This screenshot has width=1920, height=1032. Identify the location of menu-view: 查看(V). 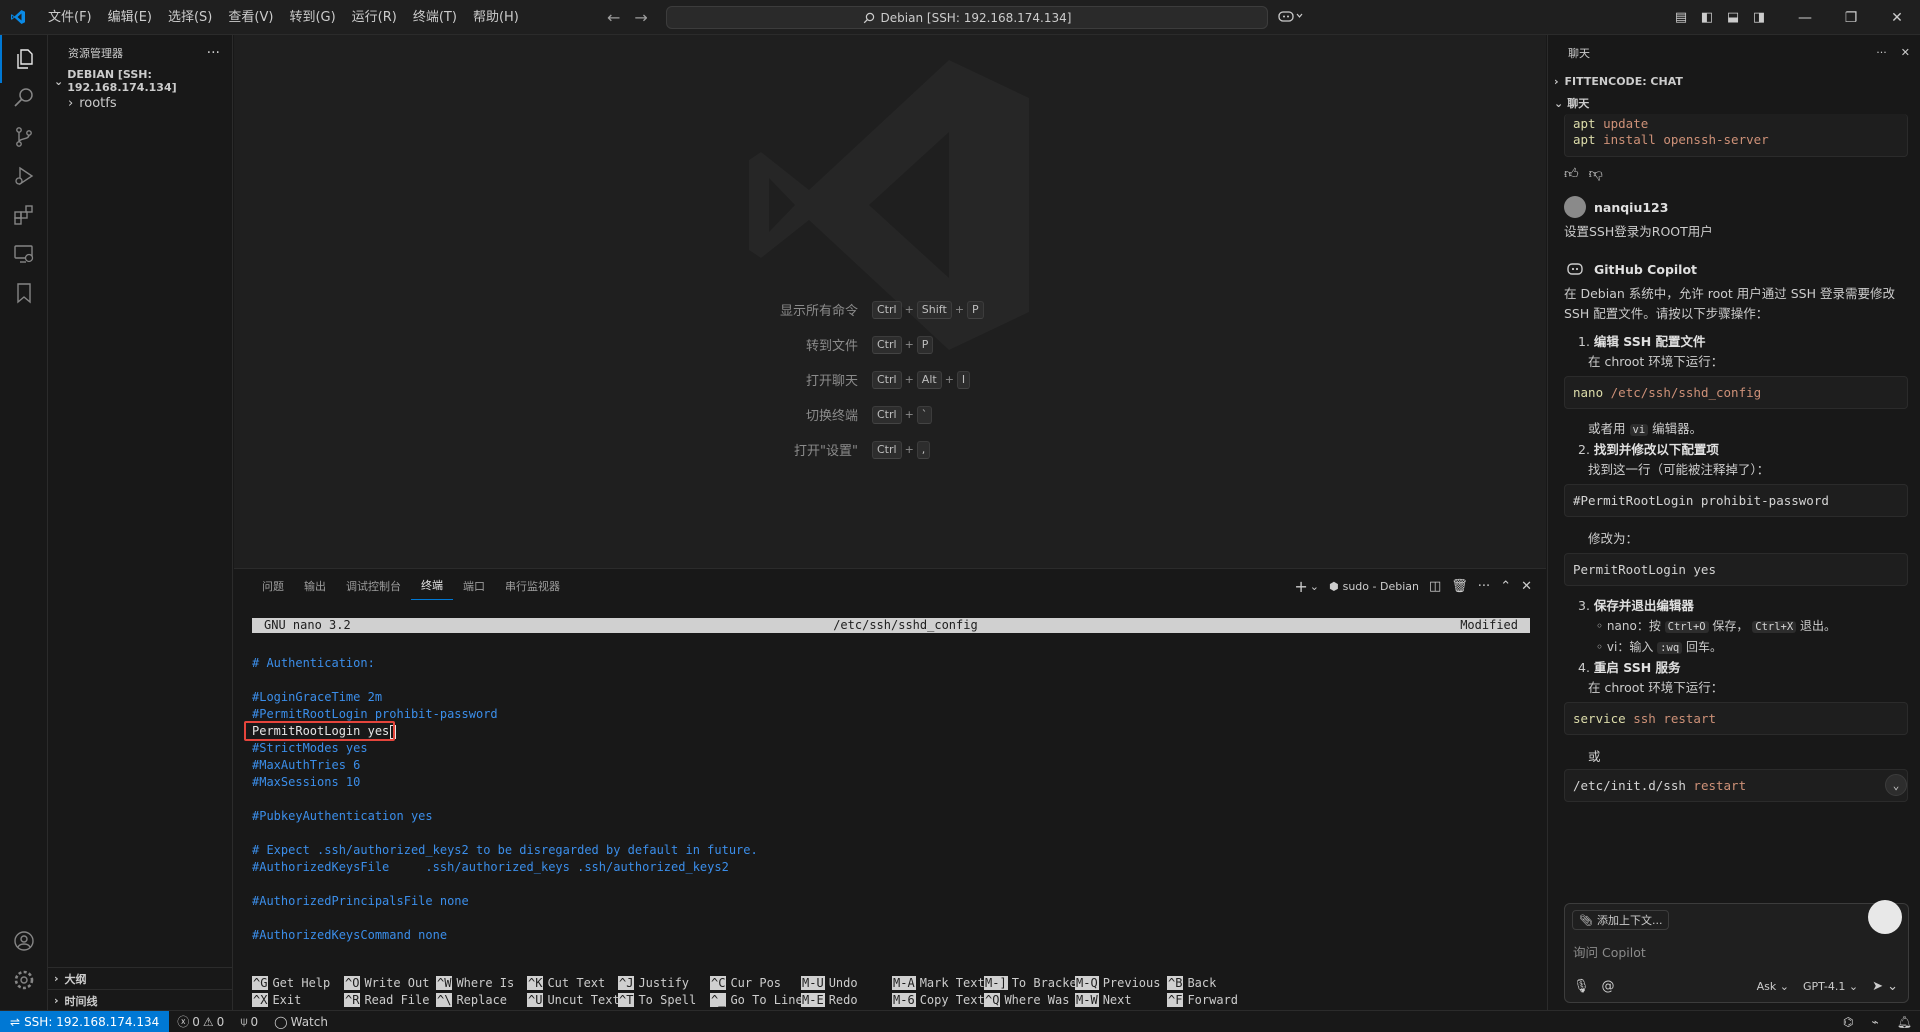
(250, 17).